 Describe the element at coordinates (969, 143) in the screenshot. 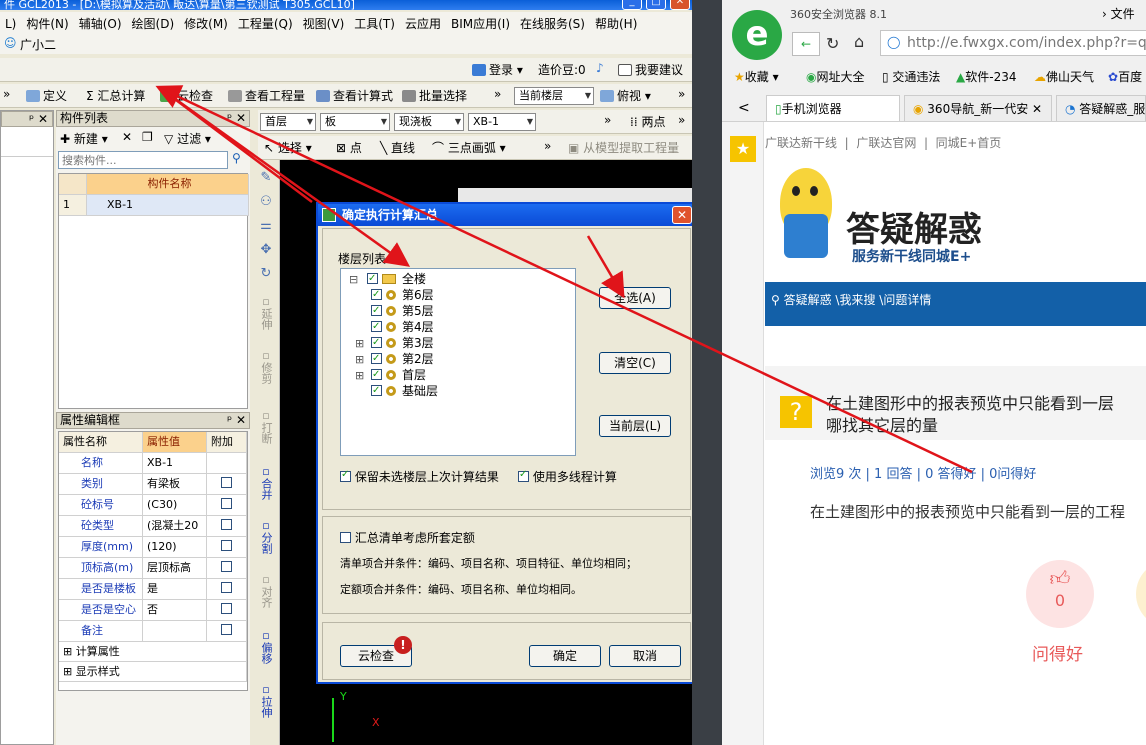

I see `link-tongcheng-home: 同城E+首页` at that location.